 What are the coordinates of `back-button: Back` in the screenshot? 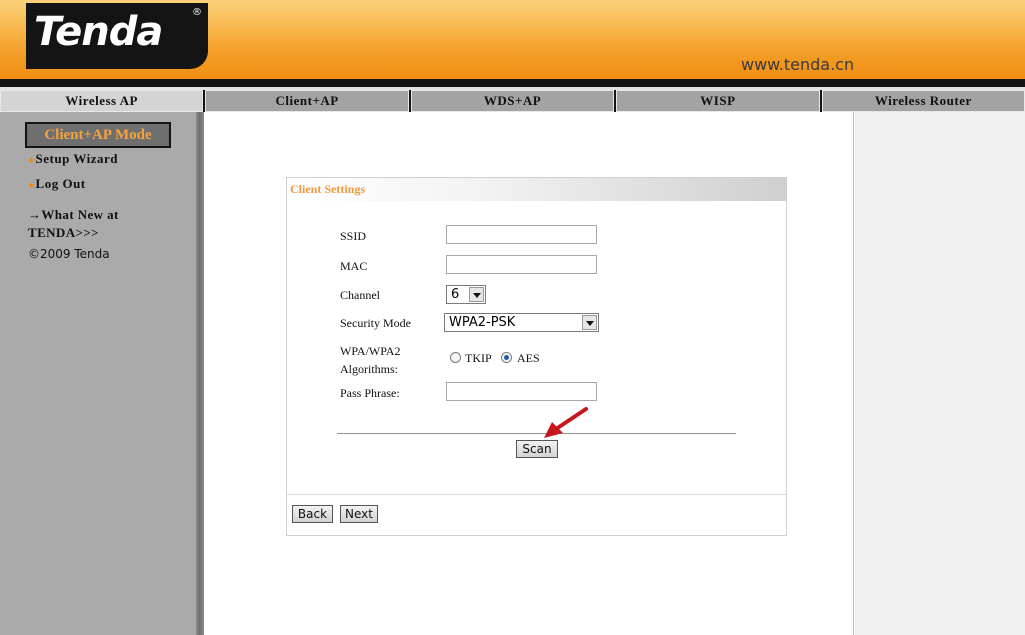 It's located at (312, 514).